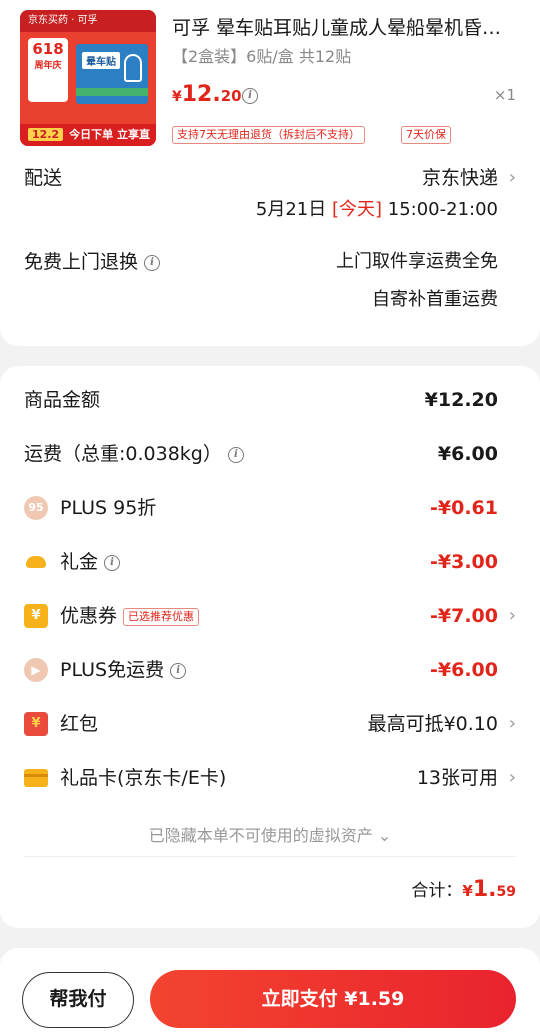 Image resolution: width=540 pixels, height=1036 pixels. Describe the element at coordinates (270, 778) in the screenshot. I see `gift-card-row: 礼品卡(京东卡/E卡) 13张可用 ›` at that location.